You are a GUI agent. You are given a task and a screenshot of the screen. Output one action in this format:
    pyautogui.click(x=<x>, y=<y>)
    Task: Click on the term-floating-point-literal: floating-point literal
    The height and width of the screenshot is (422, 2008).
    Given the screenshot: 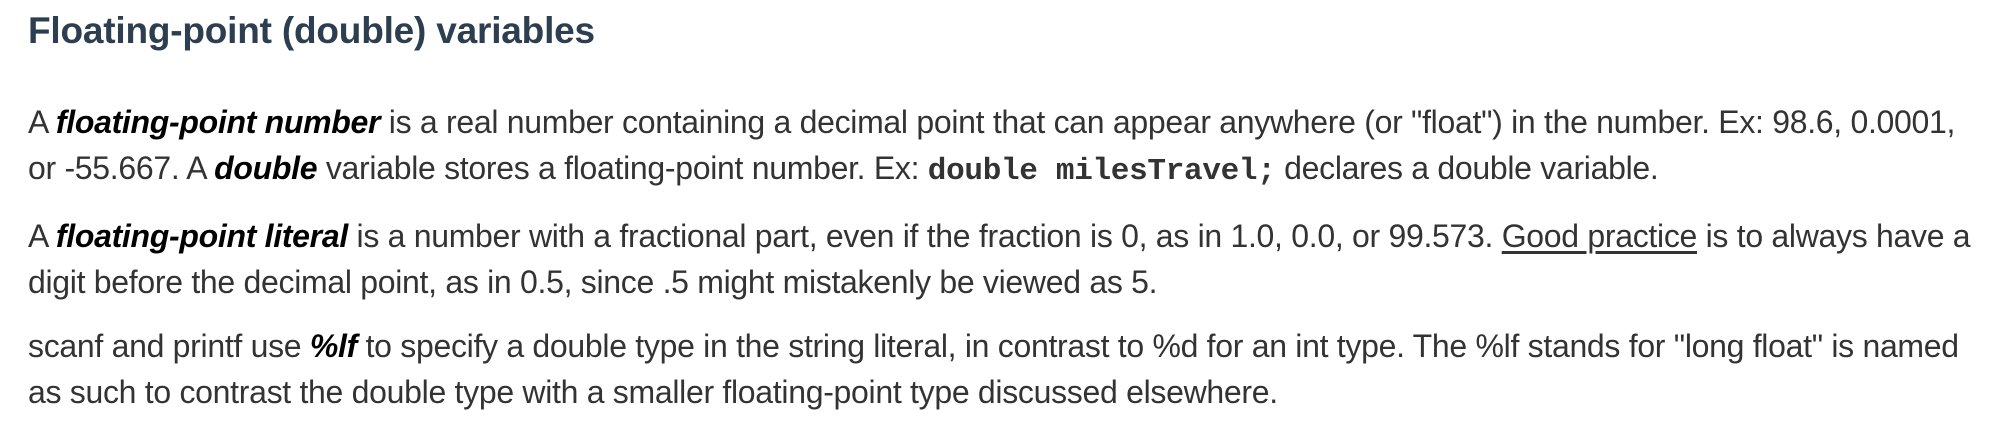 What is the action you would take?
    pyautogui.click(x=201, y=236)
    